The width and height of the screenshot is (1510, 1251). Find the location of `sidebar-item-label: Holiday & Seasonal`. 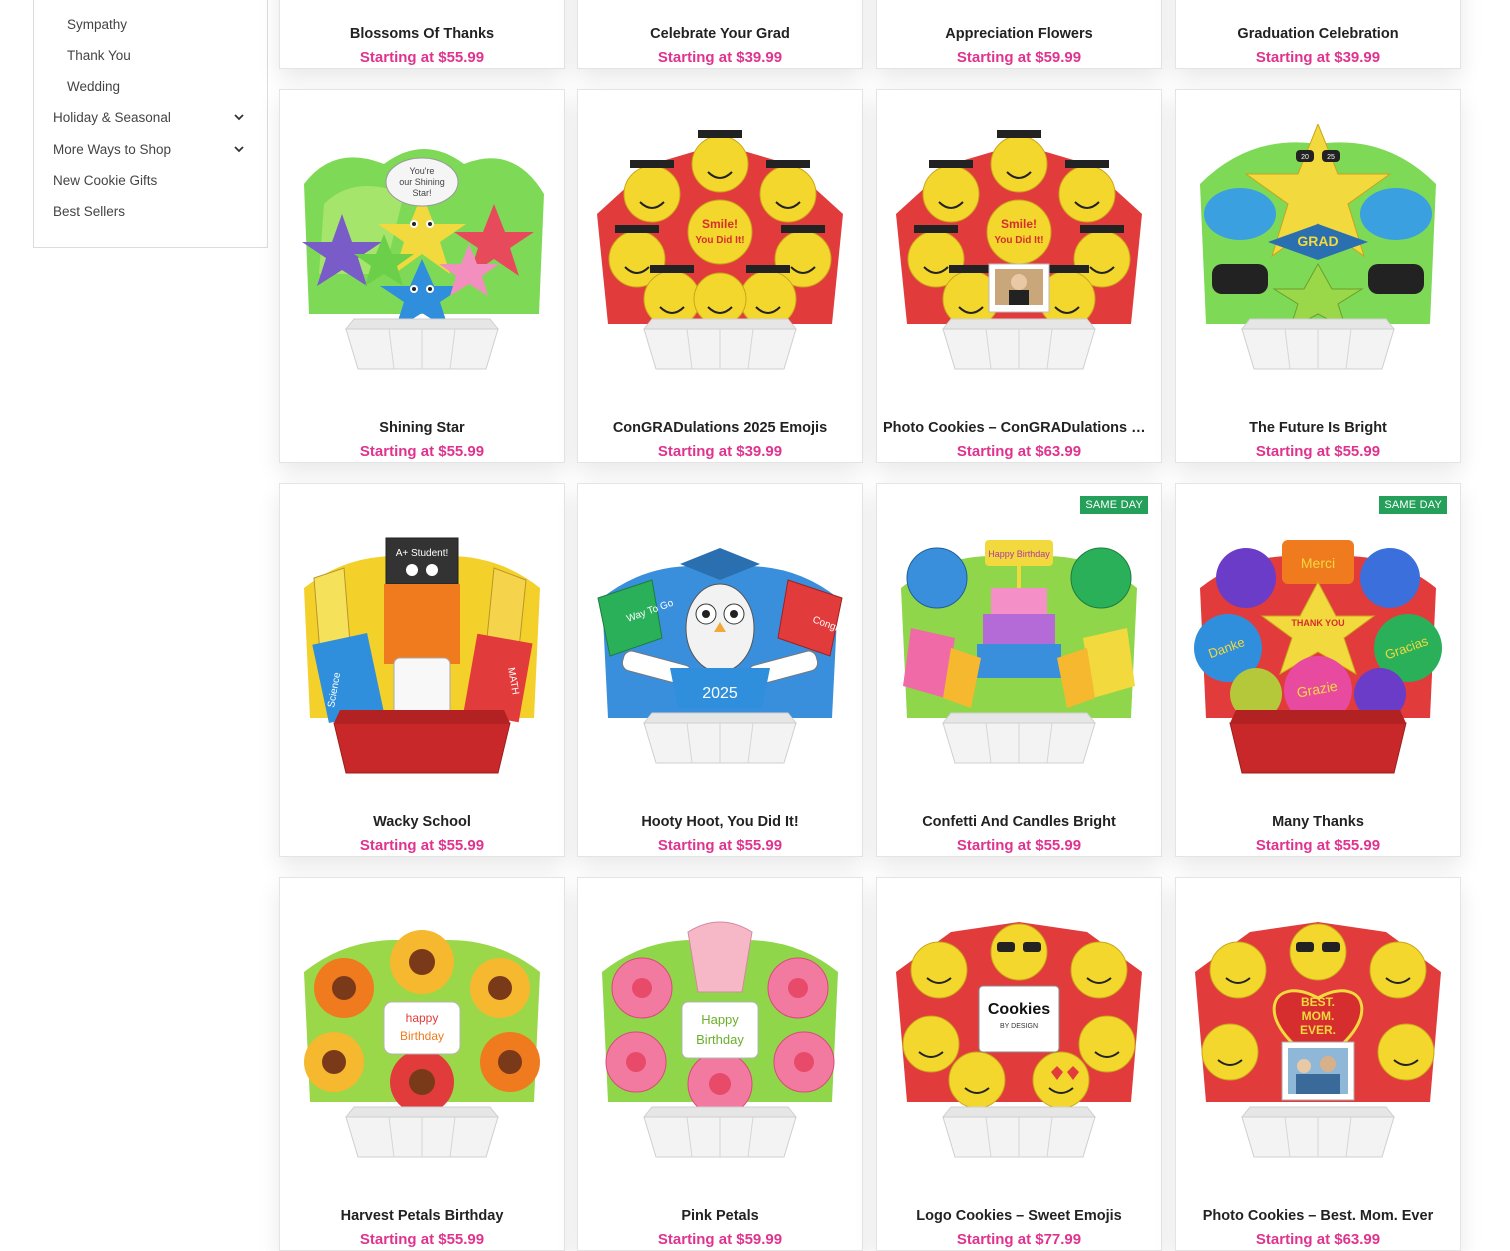

sidebar-item-label: Holiday & Seasonal is located at coordinates (112, 117).